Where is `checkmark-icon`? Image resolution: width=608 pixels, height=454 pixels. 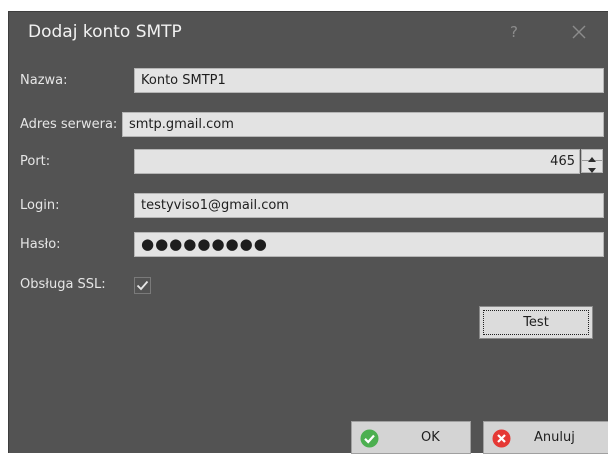
checkmark-icon is located at coordinates (142, 285).